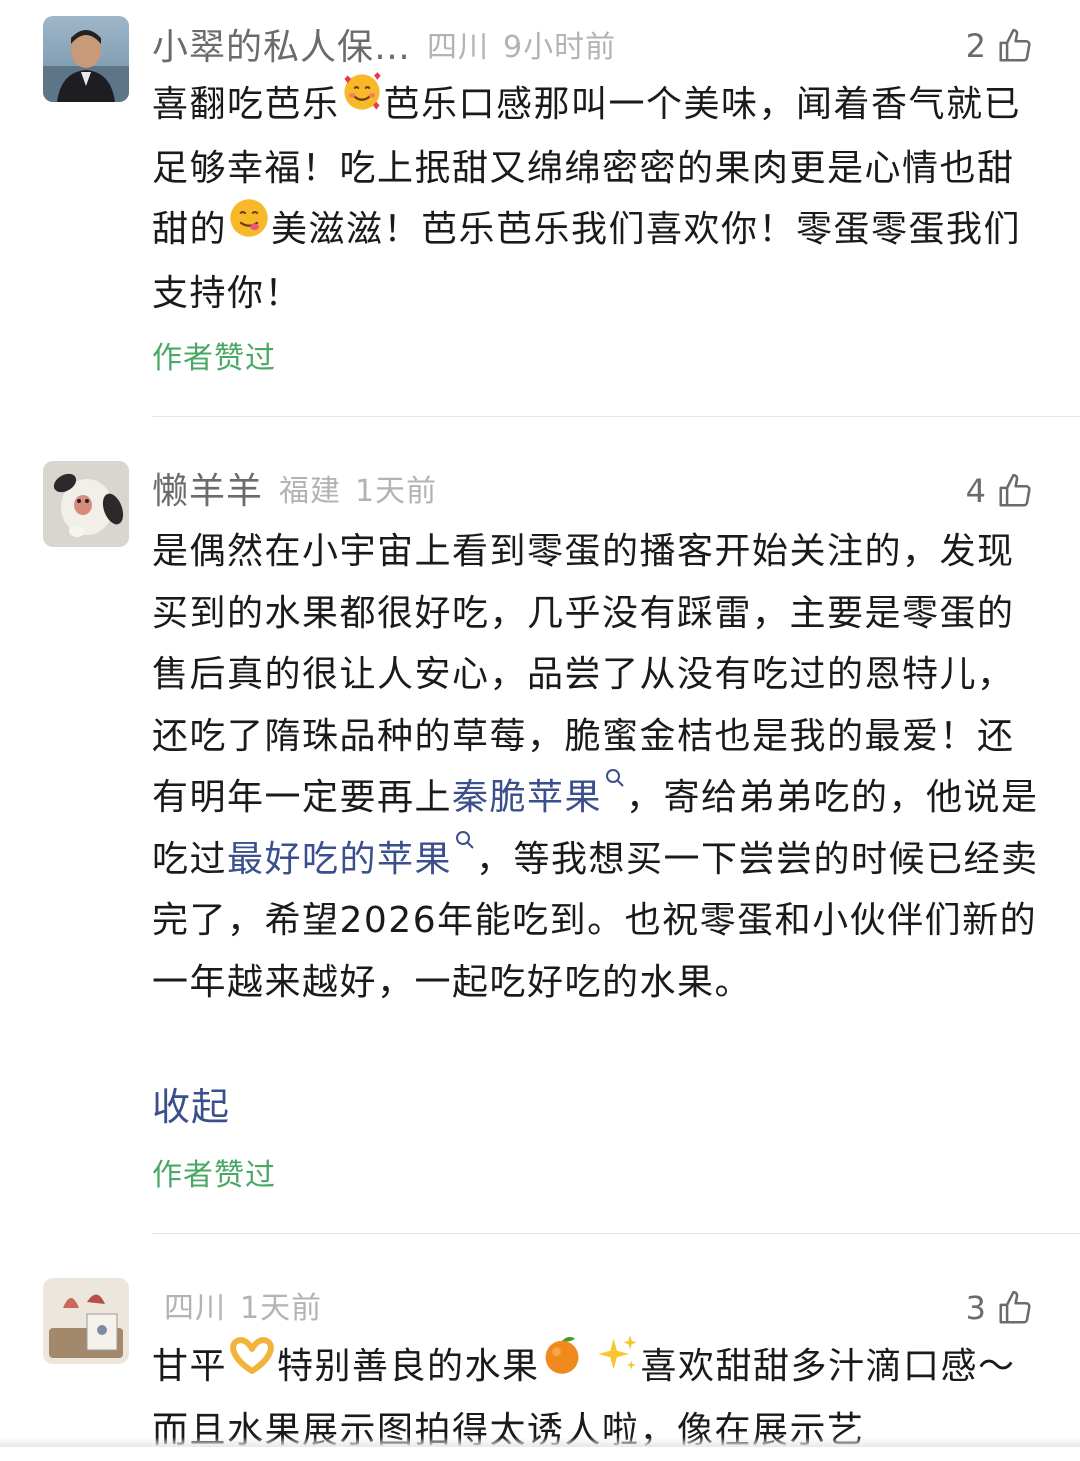 The height and width of the screenshot is (1461, 1080). I want to click on comment-text-segment: 美滋滋！芭乐芭乐我们喜欢你！零蛋零蛋我们支持你！, so click(587, 261).